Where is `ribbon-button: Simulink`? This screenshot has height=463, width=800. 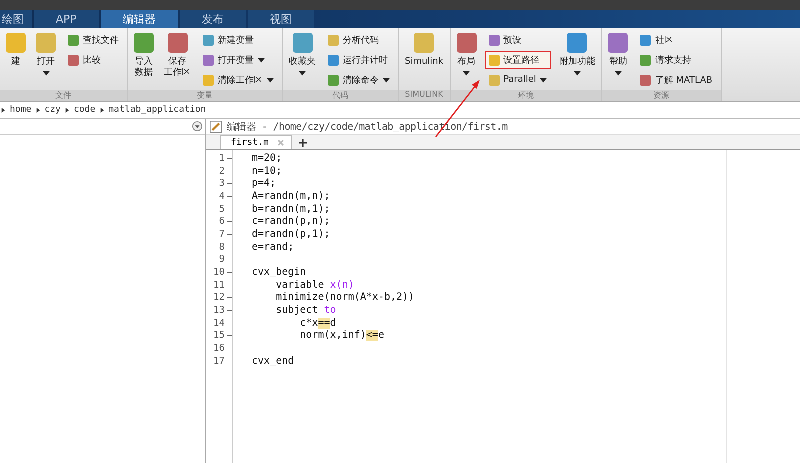
ribbon-button: Simulink is located at coordinates (424, 50).